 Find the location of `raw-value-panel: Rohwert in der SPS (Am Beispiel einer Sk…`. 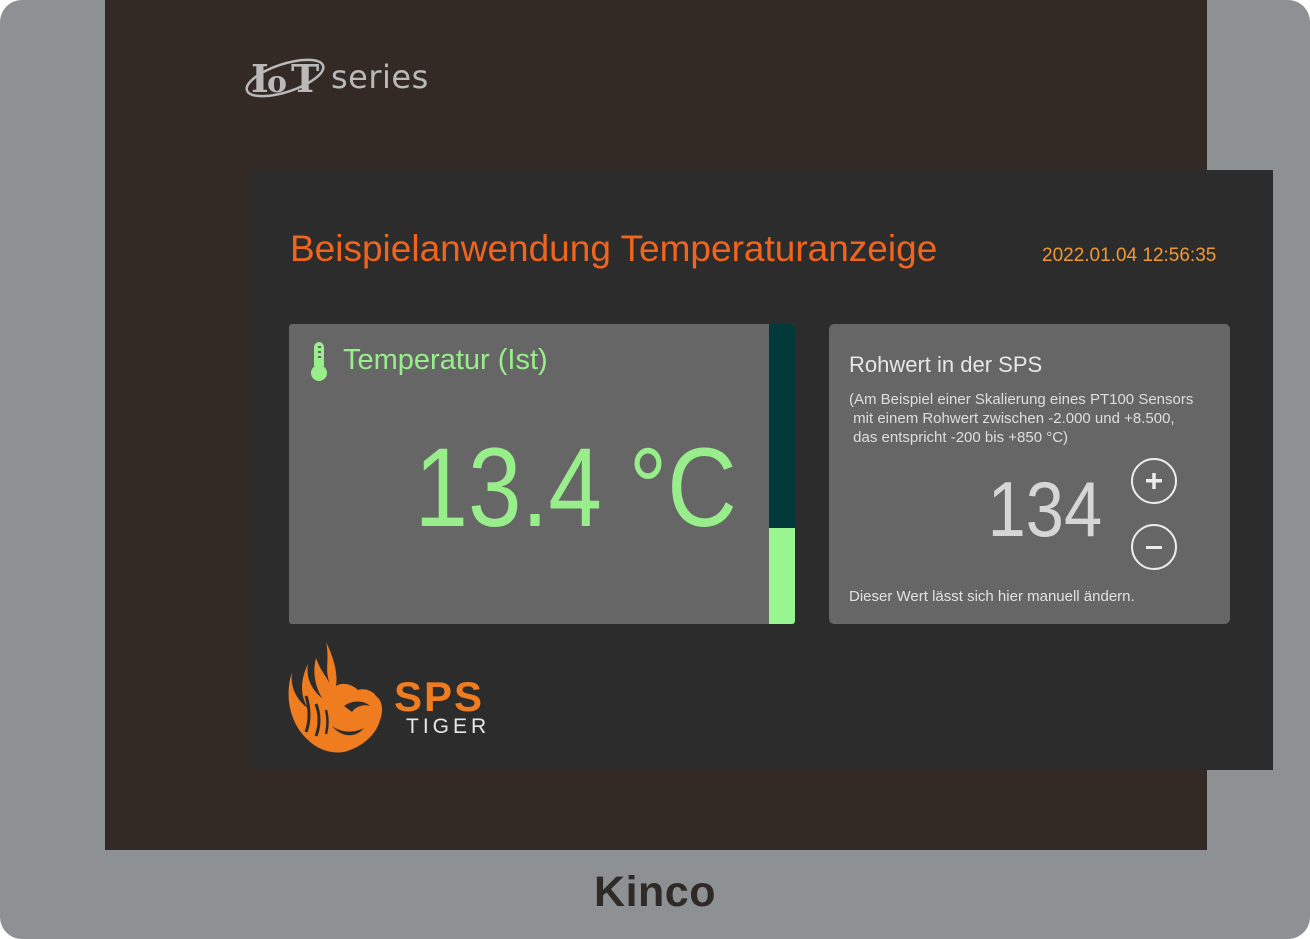

raw-value-panel: Rohwert in der SPS (Am Beispiel einer Sk… is located at coordinates (1029, 474).